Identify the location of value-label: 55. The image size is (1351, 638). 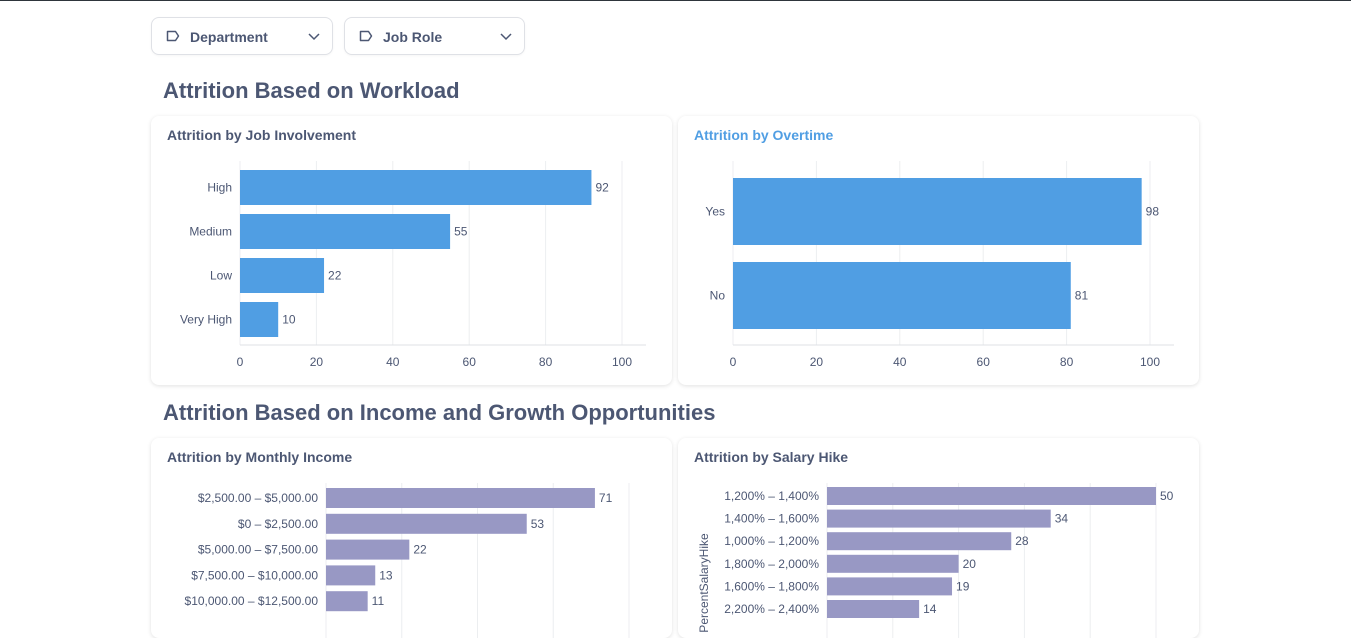
(461, 232).